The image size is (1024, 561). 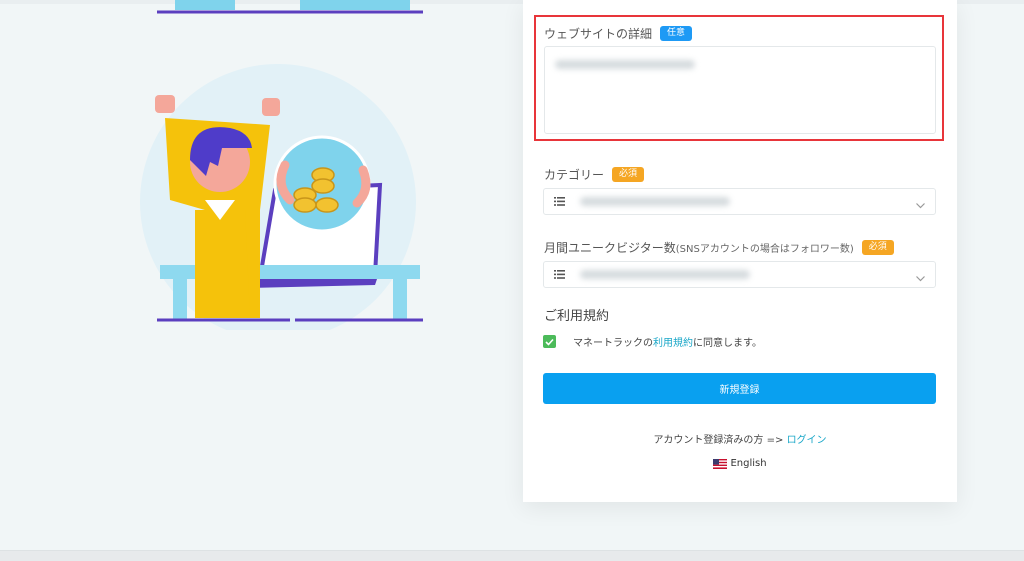 What do you see at coordinates (807, 440) in the screenshot?
I see `login-link: ログイン` at bounding box center [807, 440].